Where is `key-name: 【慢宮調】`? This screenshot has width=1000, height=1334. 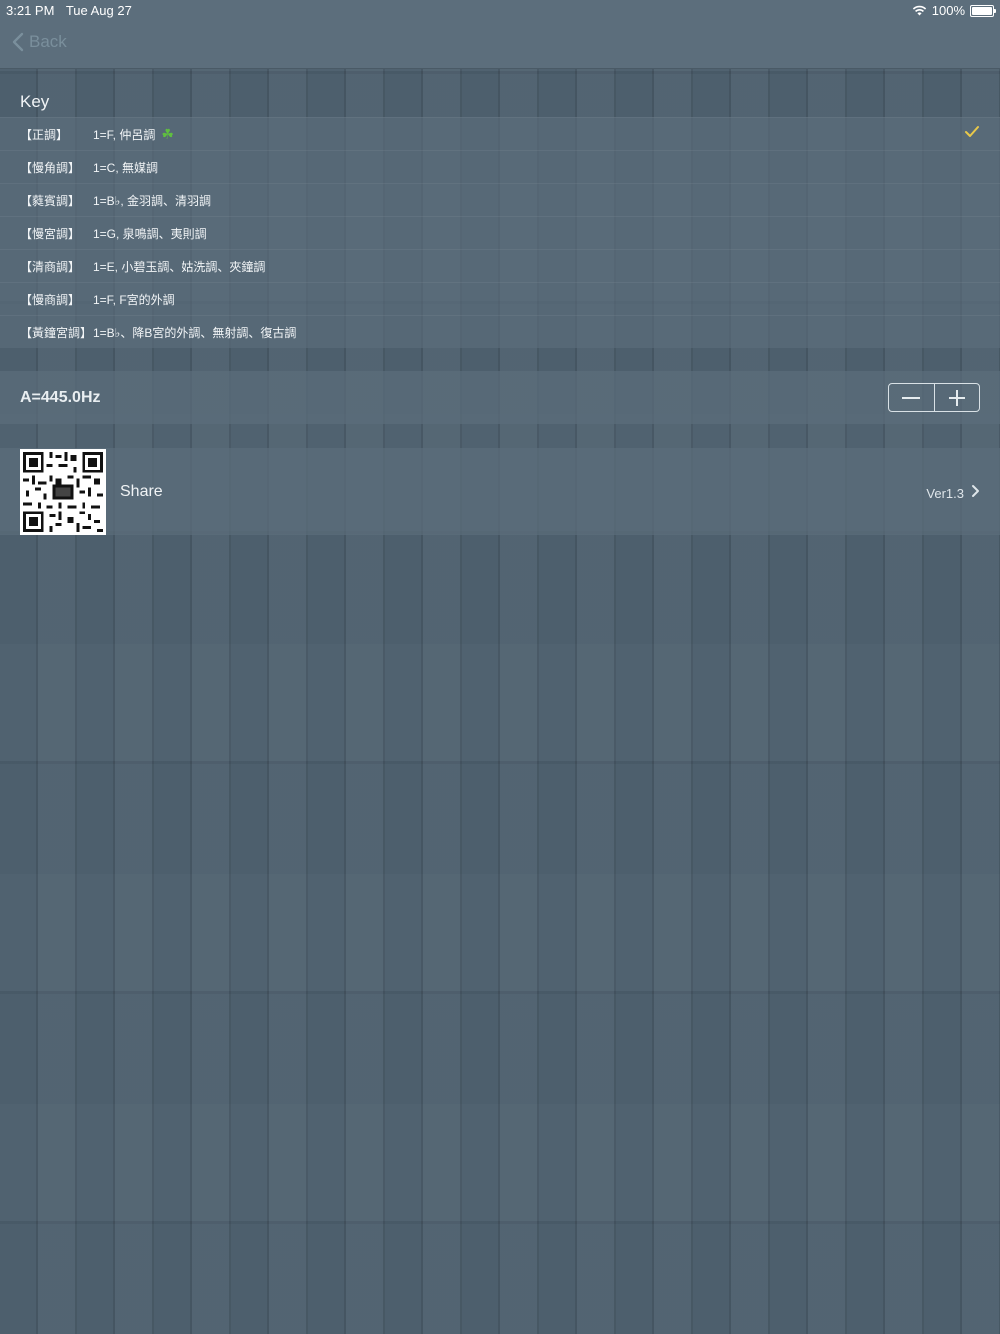
key-name: 【慢宮調】 is located at coordinates (50, 233).